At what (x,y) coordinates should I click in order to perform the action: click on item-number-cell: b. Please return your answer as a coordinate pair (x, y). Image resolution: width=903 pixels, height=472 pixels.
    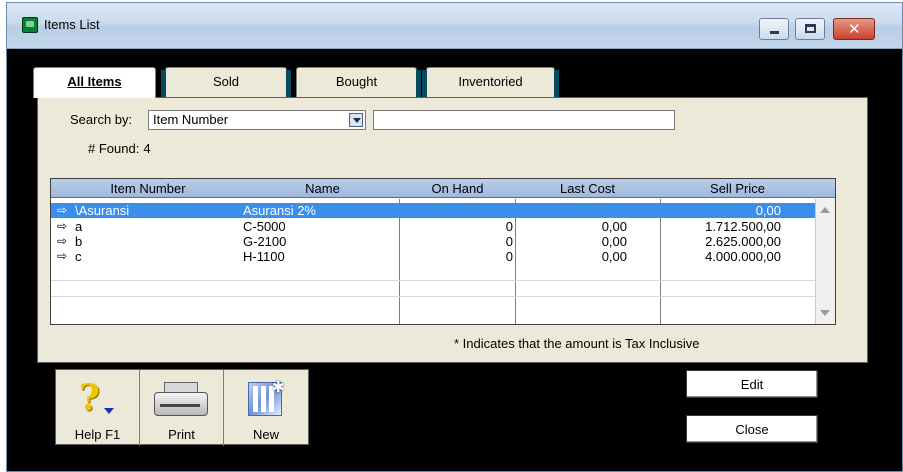
    Looking at the image, I should click on (79, 241).